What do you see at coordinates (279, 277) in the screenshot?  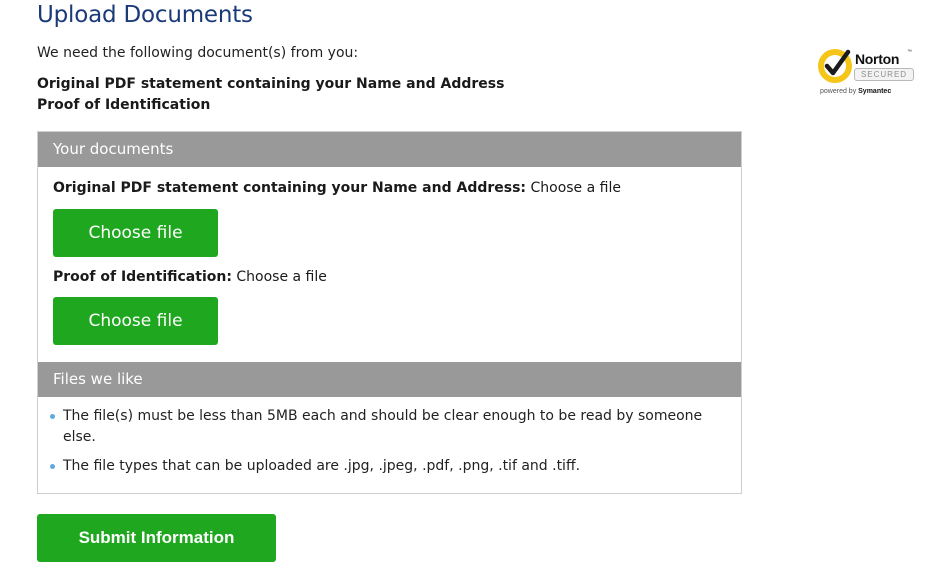 I see `document-2-status: Choose a file` at bounding box center [279, 277].